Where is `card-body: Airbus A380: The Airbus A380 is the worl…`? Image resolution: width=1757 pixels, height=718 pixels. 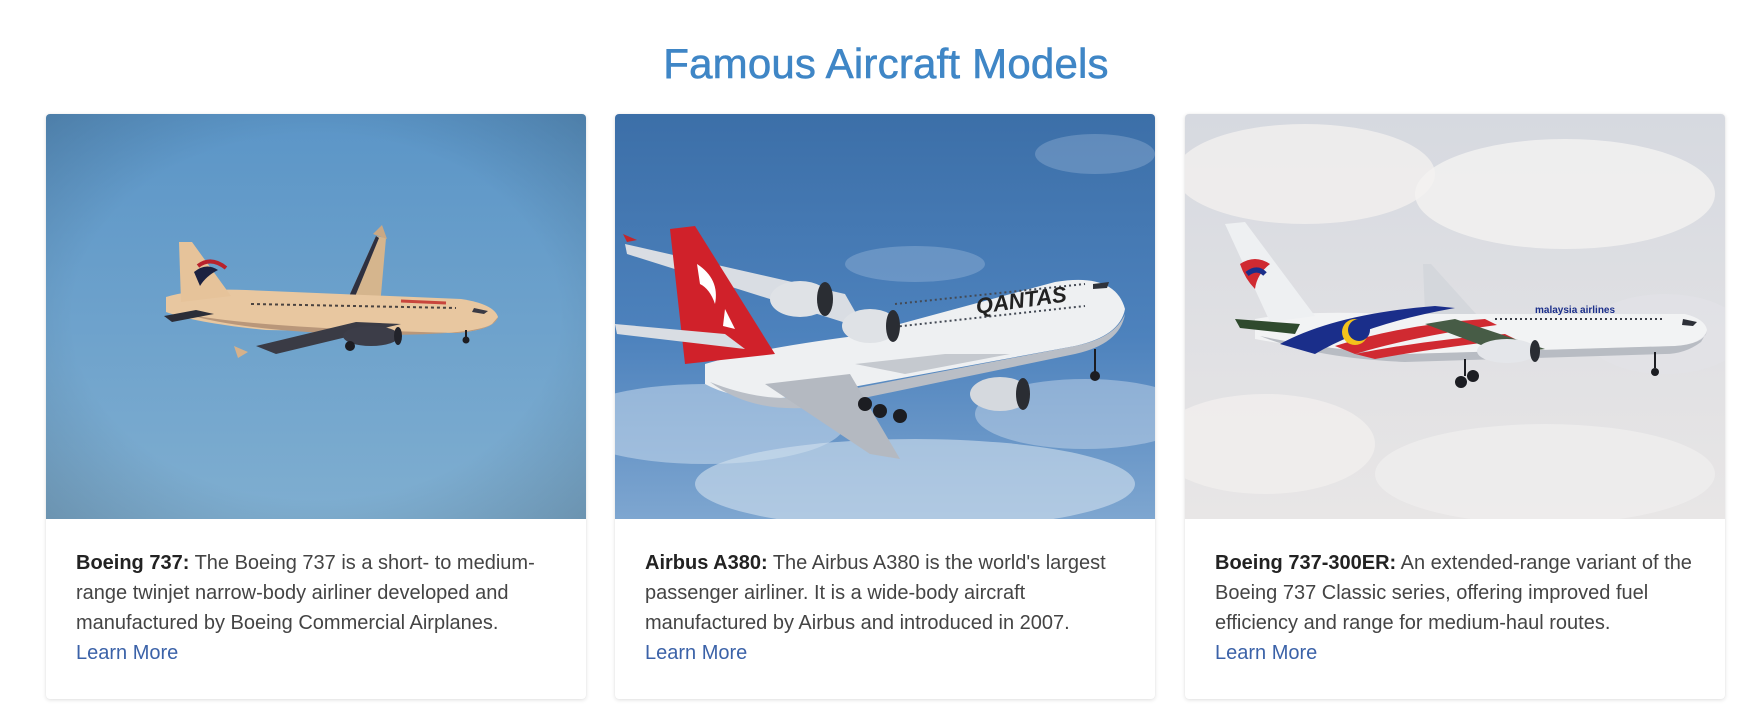
card-body: Airbus A380: The Airbus A380 is the worl… is located at coordinates (887, 608).